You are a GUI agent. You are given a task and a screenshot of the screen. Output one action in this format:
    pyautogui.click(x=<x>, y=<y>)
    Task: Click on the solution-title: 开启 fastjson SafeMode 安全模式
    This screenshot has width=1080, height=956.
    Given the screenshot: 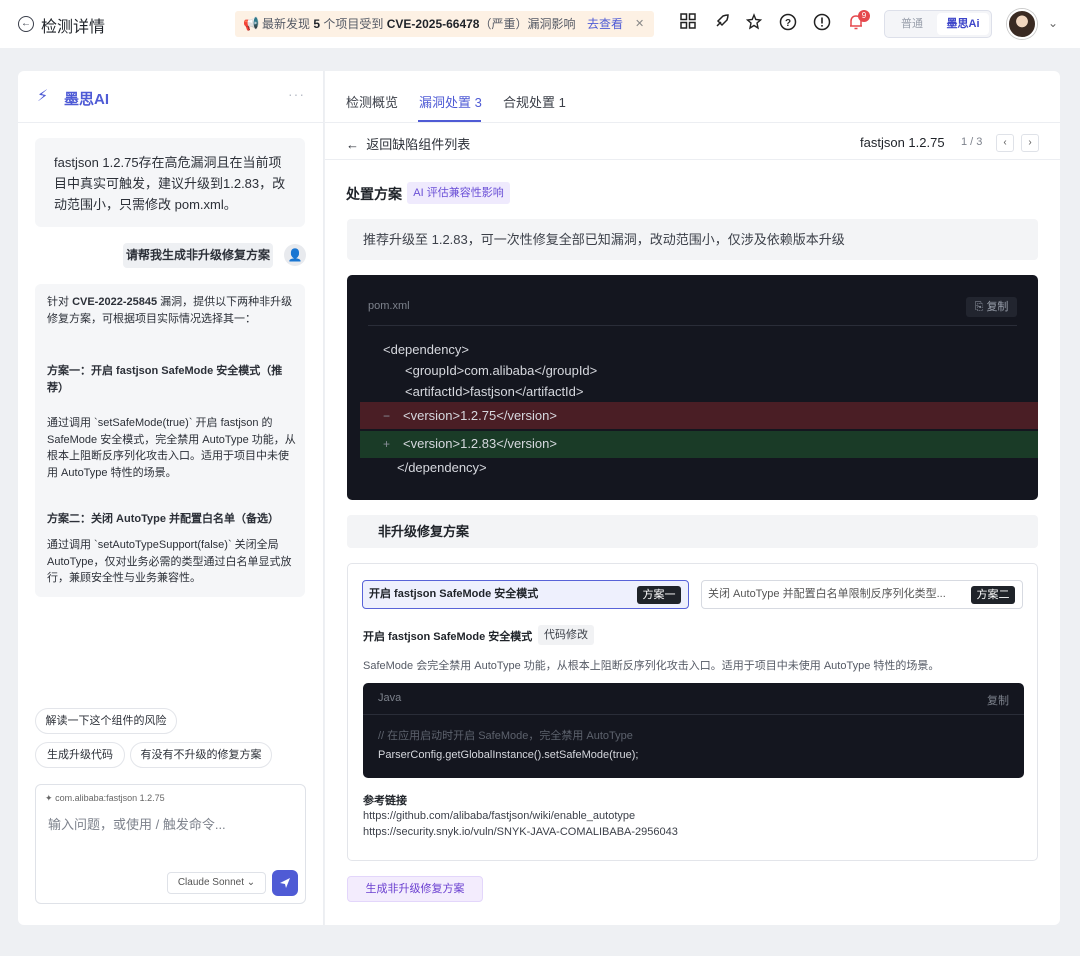 What is the action you would take?
    pyautogui.click(x=448, y=637)
    